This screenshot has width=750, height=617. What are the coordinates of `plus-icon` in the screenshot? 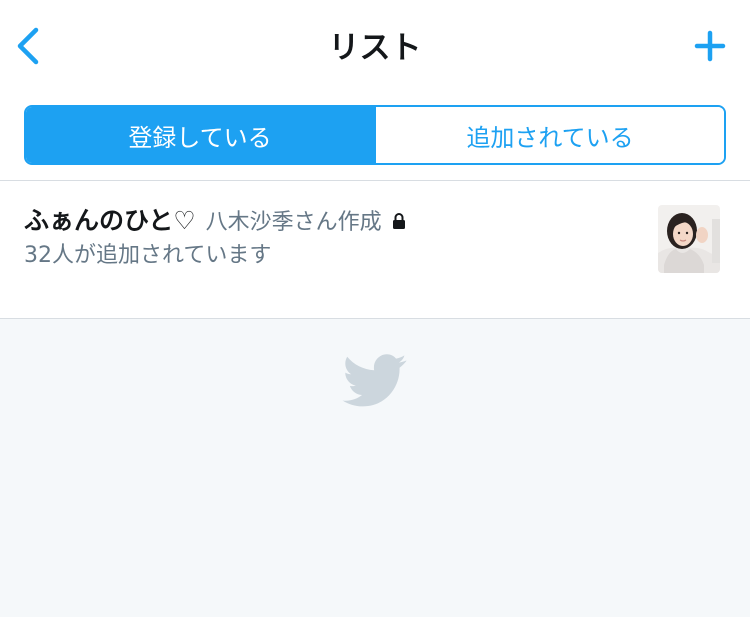 It's located at (710, 46).